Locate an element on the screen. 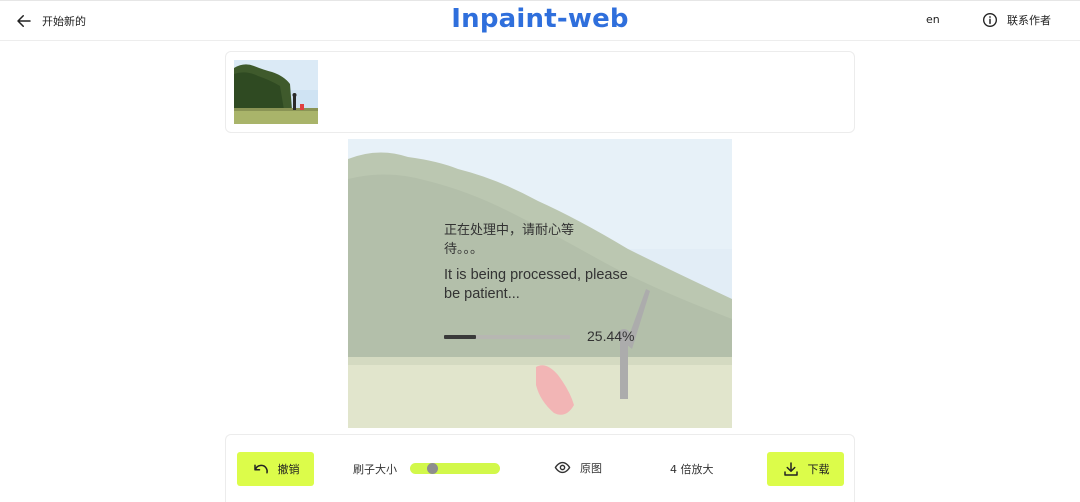  brush-size-label: 刷子大小 is located at coordinates (375, 469).